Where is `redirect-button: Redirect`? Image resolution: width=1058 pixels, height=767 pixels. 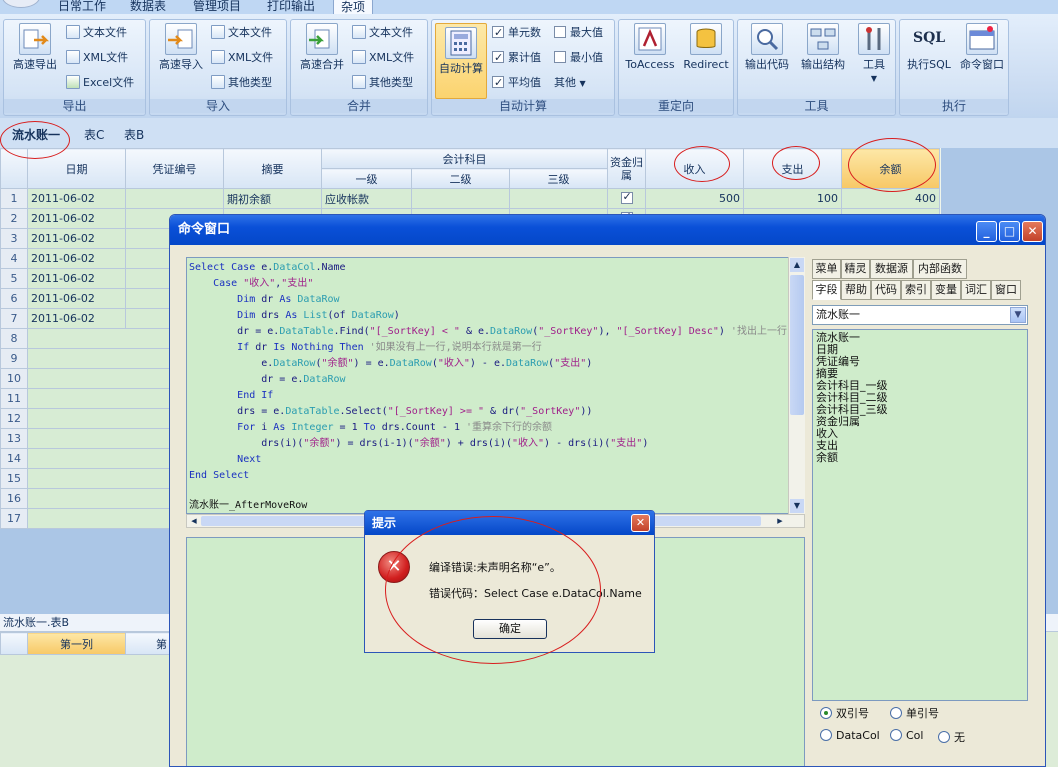
redirect-button: Redirect is located at coordinates (706, 47).